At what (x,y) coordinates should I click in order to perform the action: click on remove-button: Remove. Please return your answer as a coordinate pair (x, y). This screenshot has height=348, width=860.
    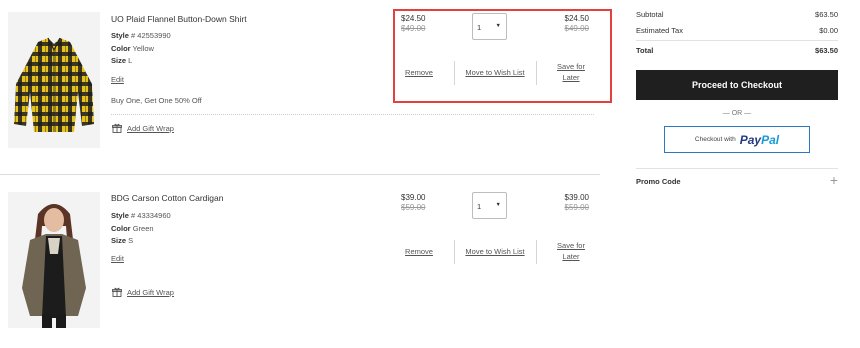
    Looking at the image, I should click on (419, 251).